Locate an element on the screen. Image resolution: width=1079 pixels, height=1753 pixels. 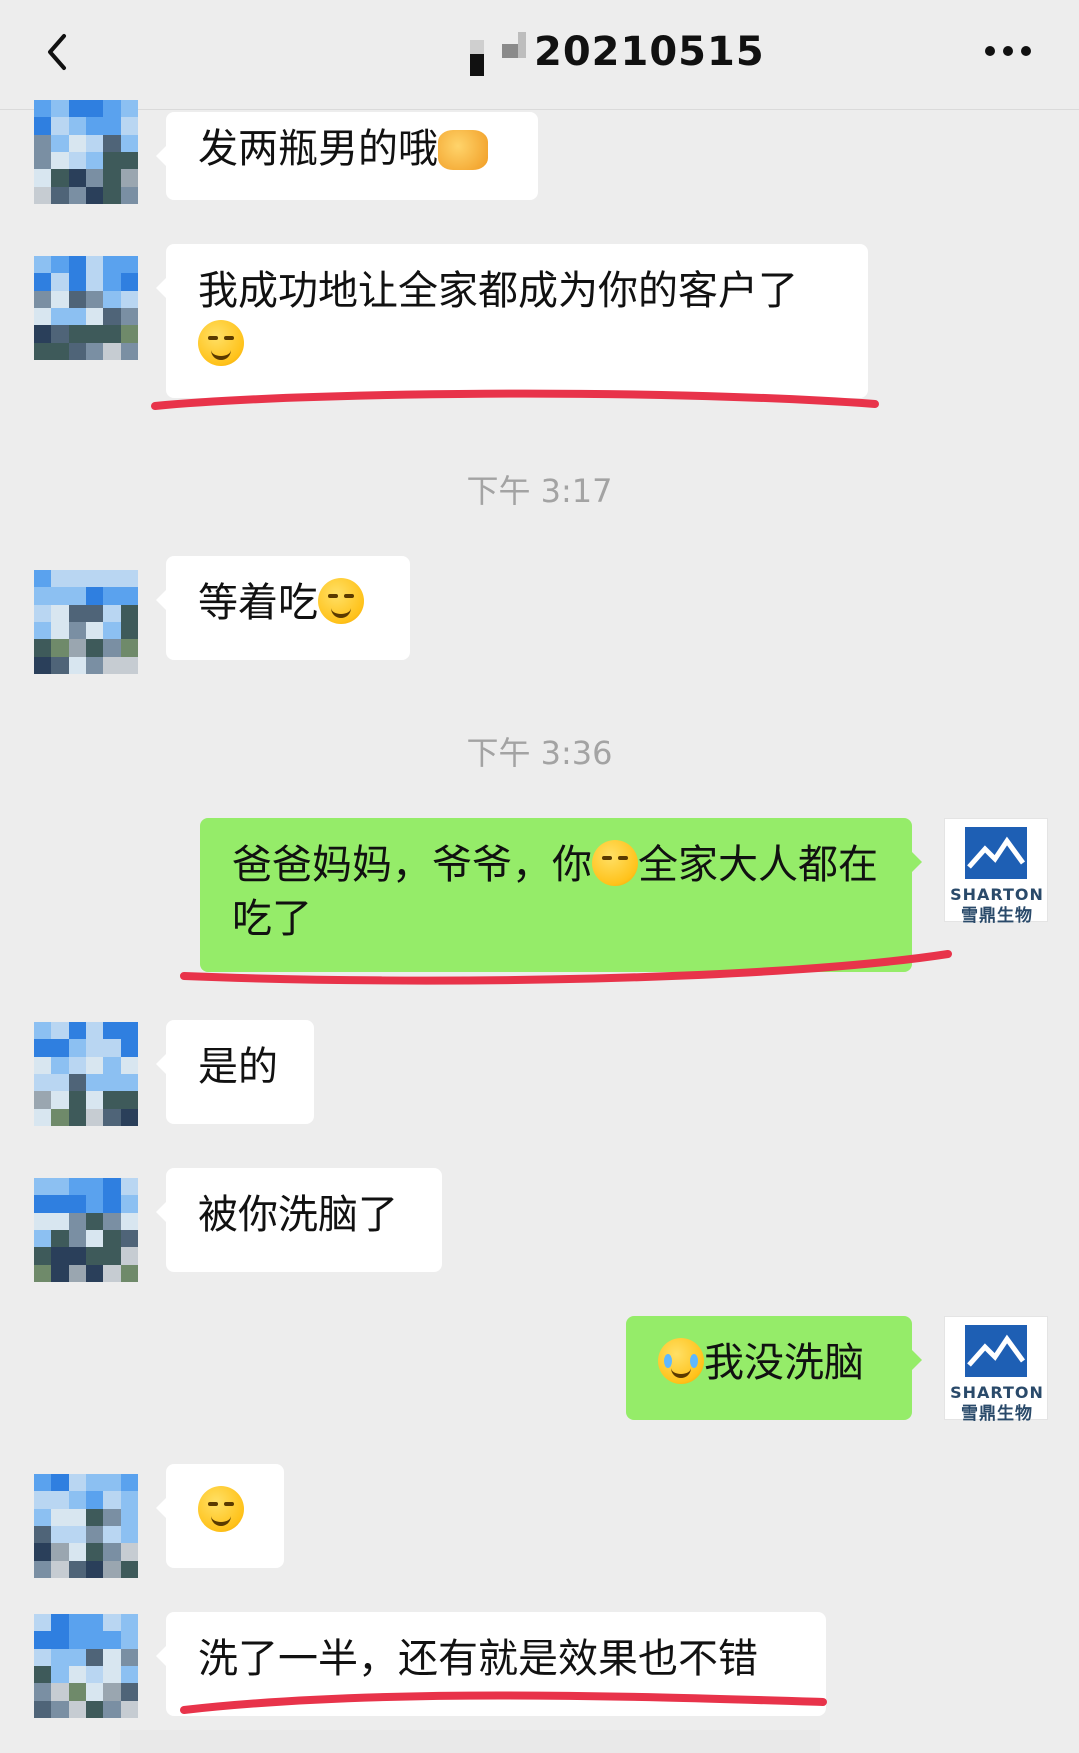
hand-over-mouth-emoji is located at coordinates (615, 863).